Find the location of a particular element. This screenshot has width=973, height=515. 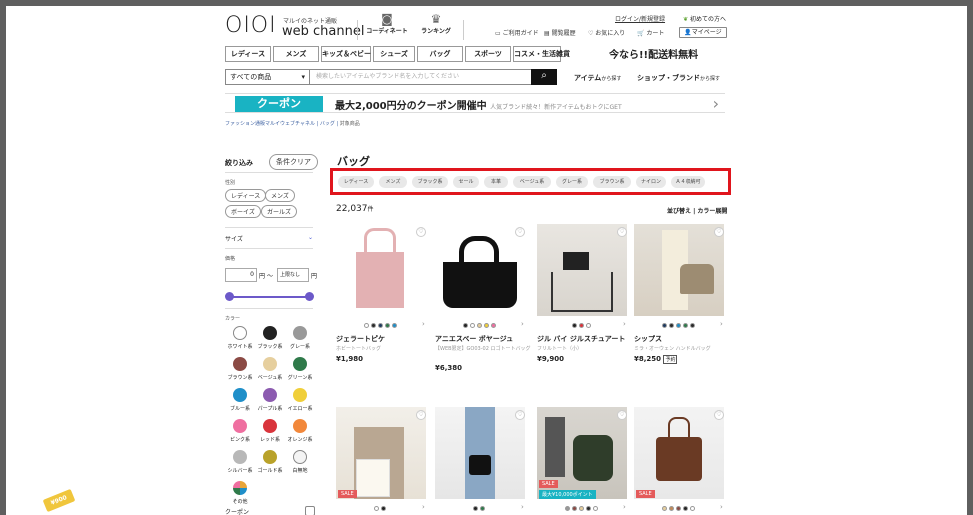

tab-cosme: コスメ・生活雑貨 is located at coordinates (541, 54).